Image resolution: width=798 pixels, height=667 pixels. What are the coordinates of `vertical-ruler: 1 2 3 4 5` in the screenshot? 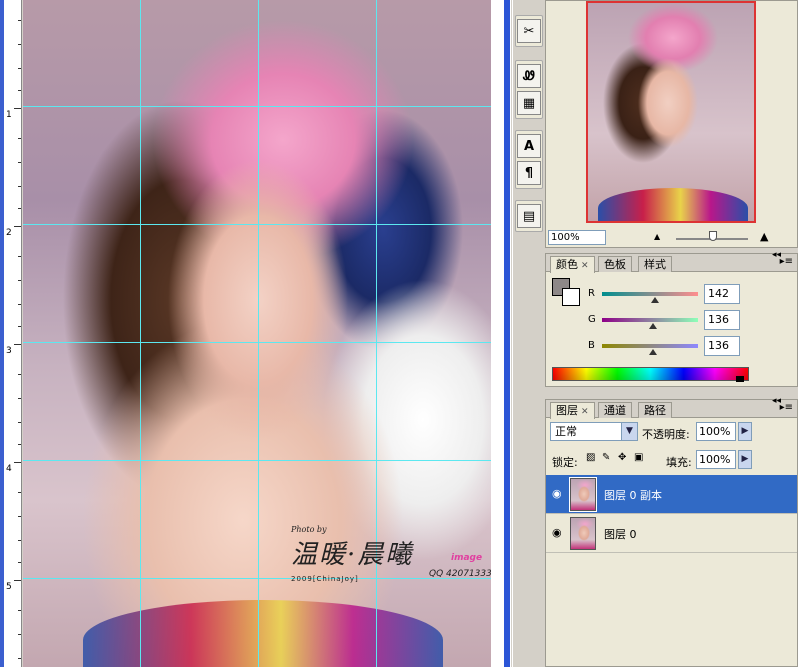 It's located at (11, 333).